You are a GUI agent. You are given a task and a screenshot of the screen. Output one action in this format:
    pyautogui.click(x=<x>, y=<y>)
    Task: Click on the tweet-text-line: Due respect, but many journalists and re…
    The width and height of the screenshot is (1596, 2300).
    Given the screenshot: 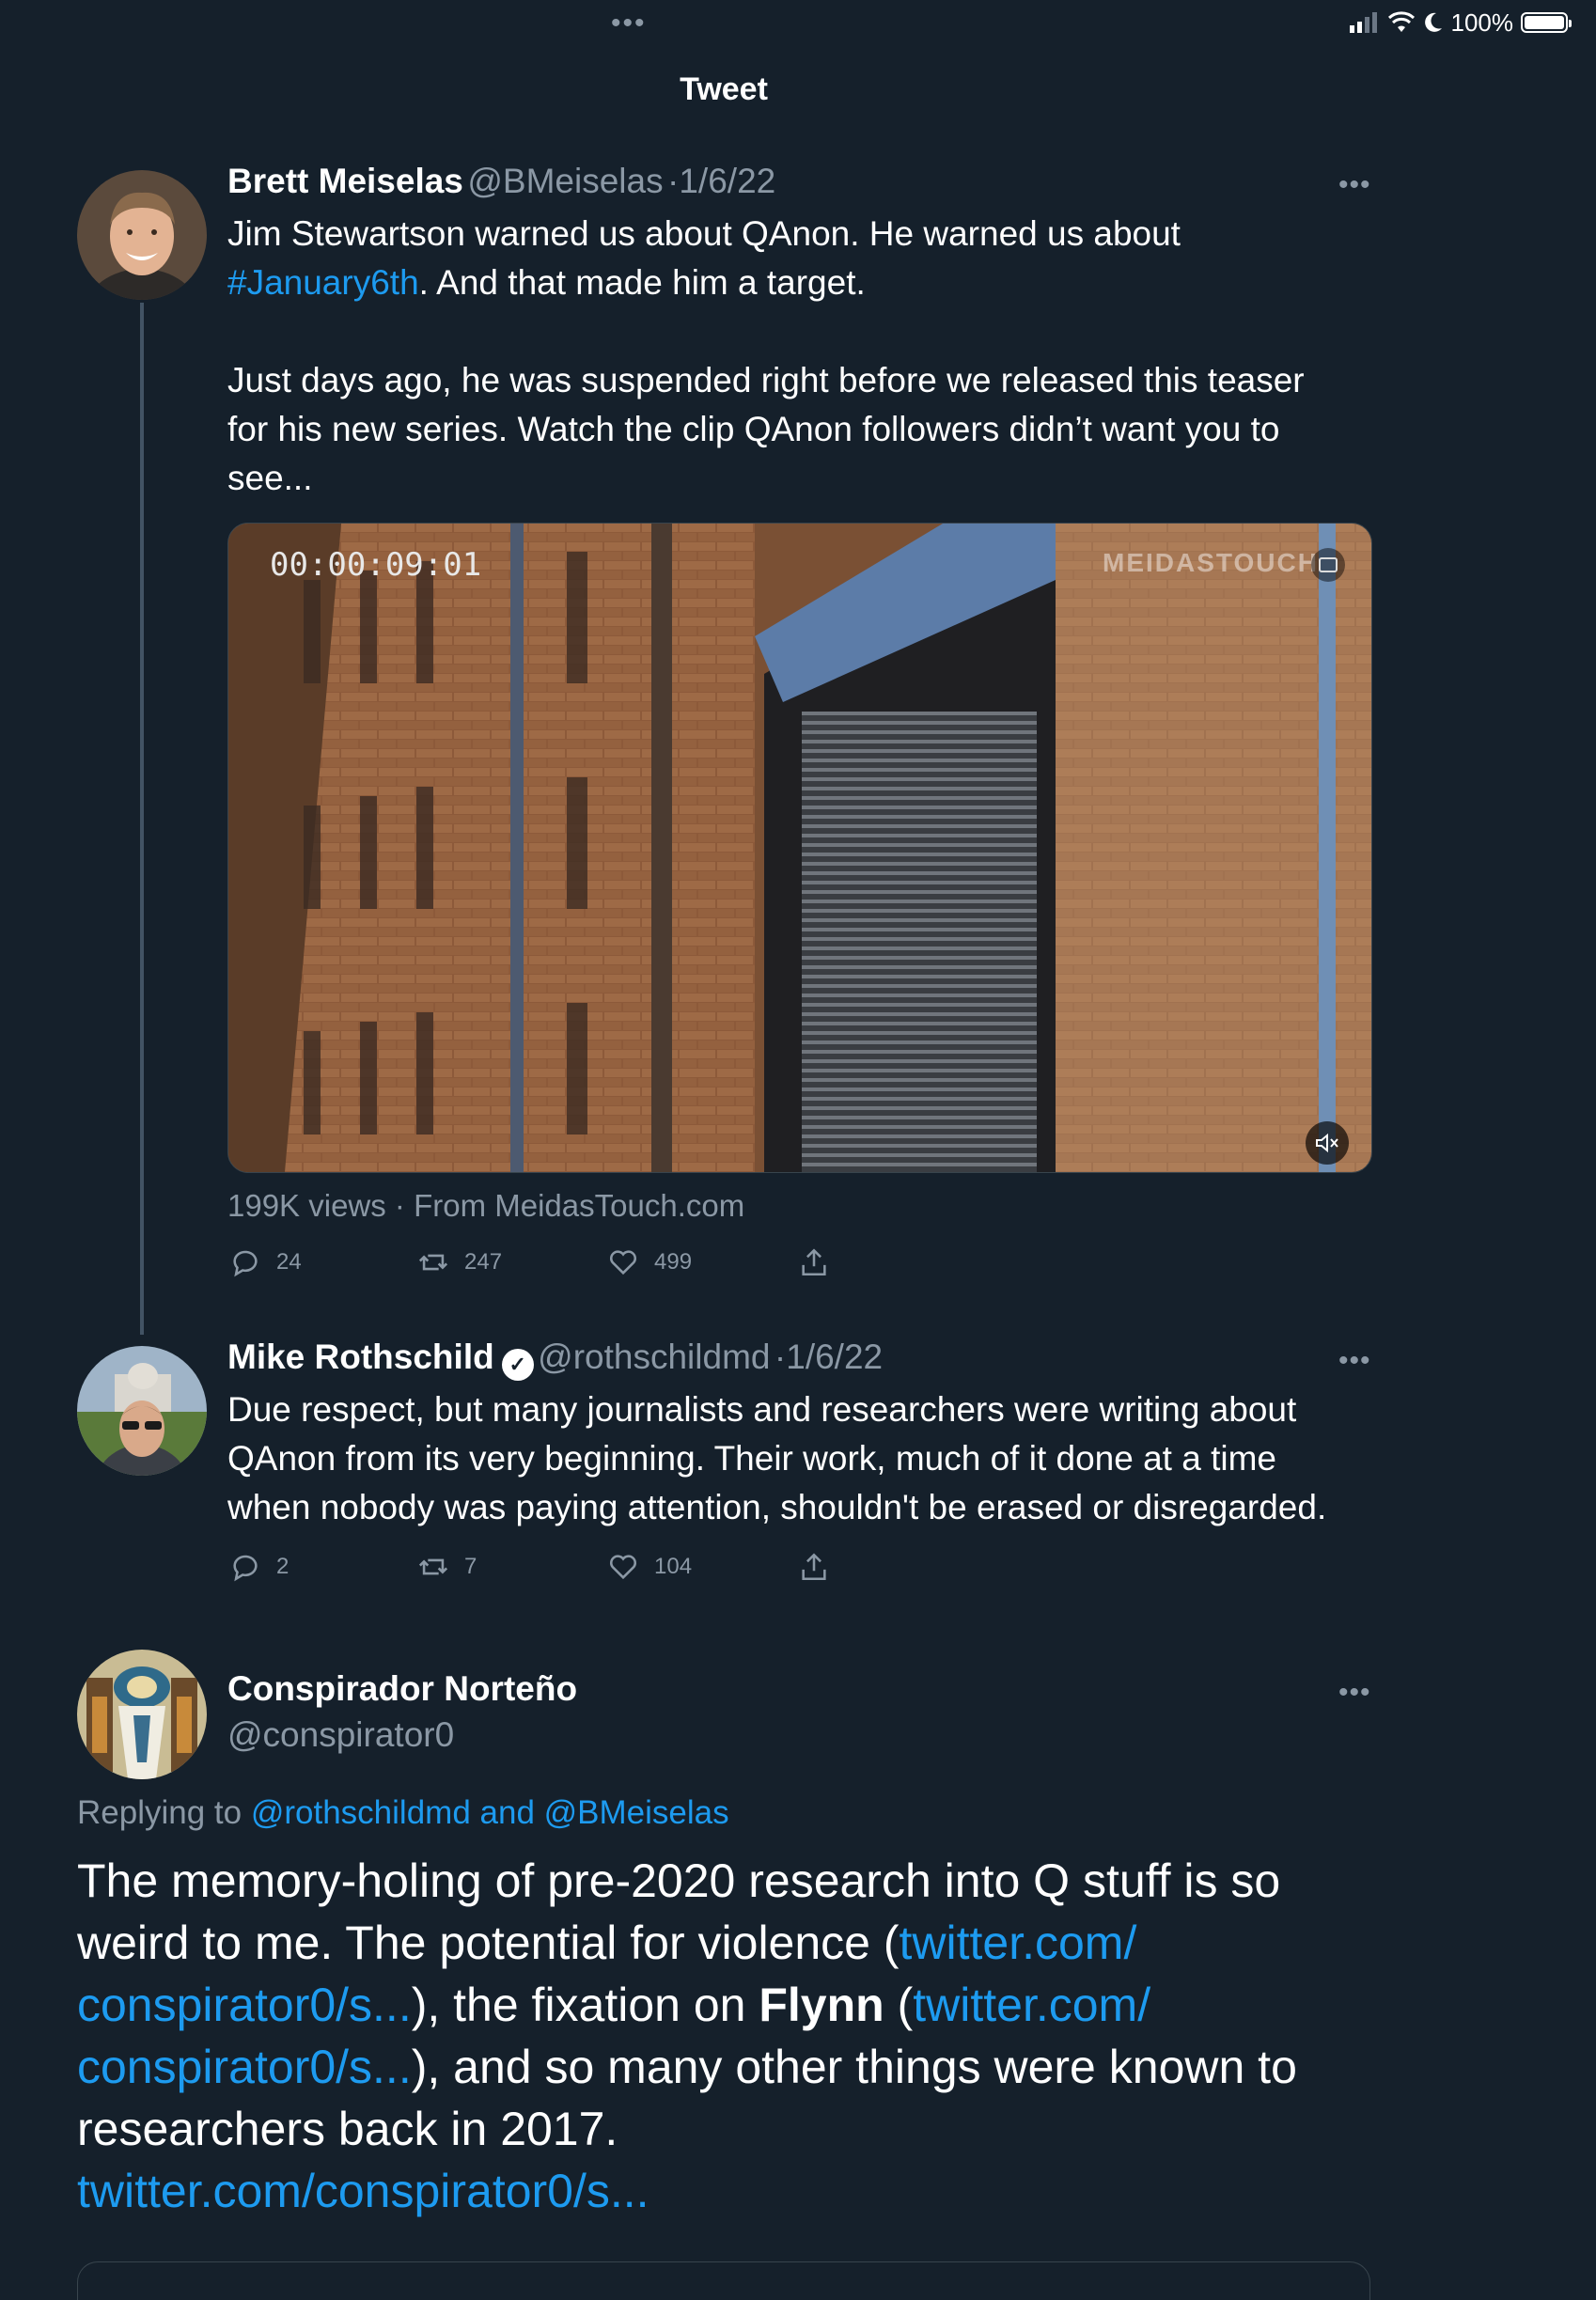 What is the action you would take?
    pyautogui.click(x=762, y=1409)
    